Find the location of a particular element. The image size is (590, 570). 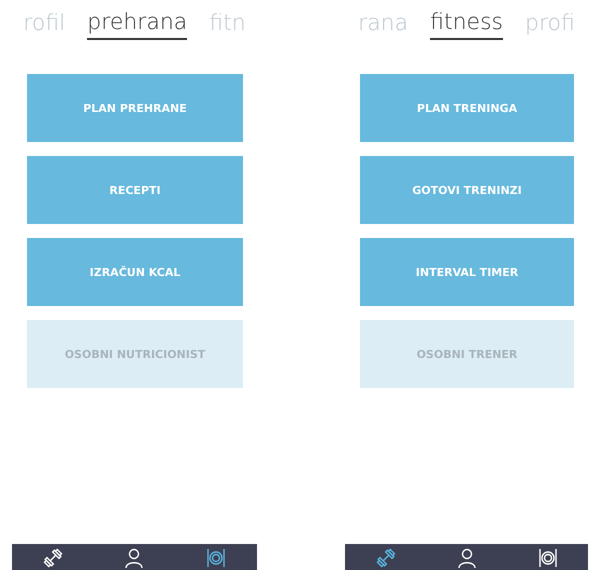

menu-button: PLAN PREHRANE is located at coordinates (135, 108).